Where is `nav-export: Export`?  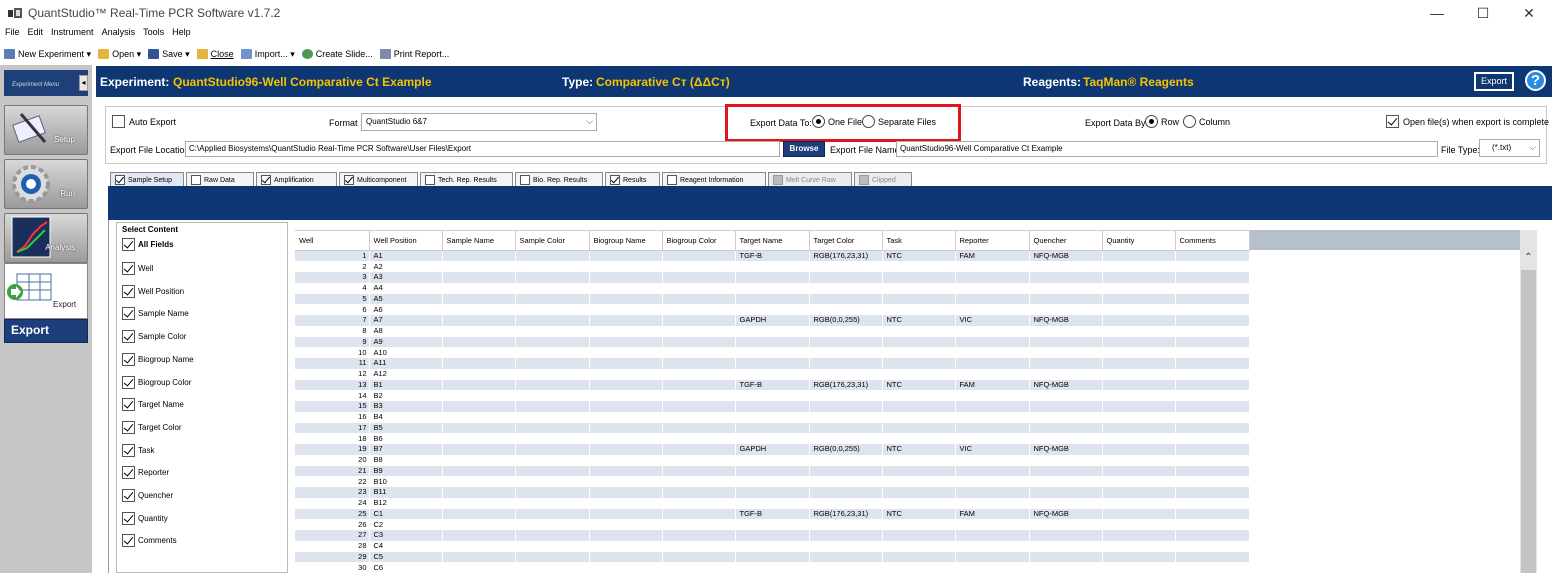
nav-export: Export is located at coordinates (46, 291).